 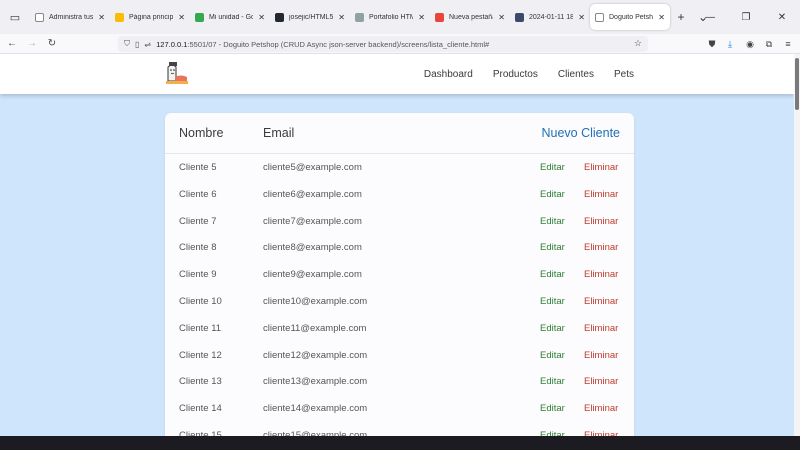 What do you see at coordinates (448, 74) in the screenshot?
I see `nav-link-dashboard: Dashboard` at bounding box center [448, 74].